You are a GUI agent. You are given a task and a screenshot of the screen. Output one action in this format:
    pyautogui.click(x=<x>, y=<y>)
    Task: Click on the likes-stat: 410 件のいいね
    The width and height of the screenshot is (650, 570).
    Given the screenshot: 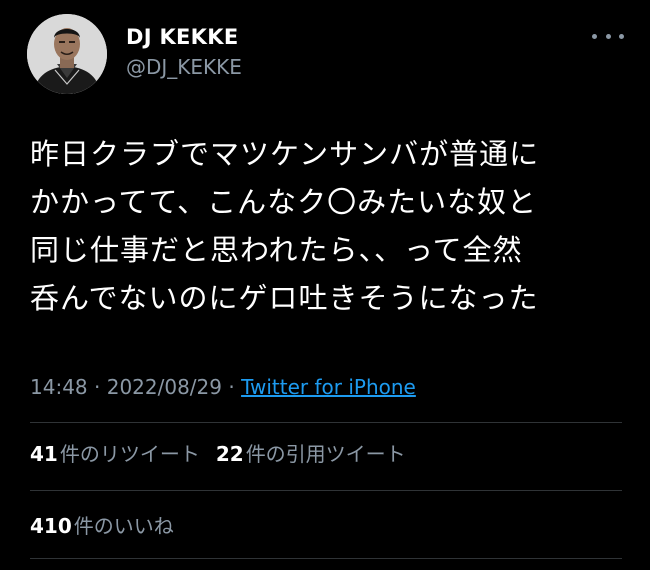 What is the action you would take?
    pyautogui.click(x=102, y=526)
    